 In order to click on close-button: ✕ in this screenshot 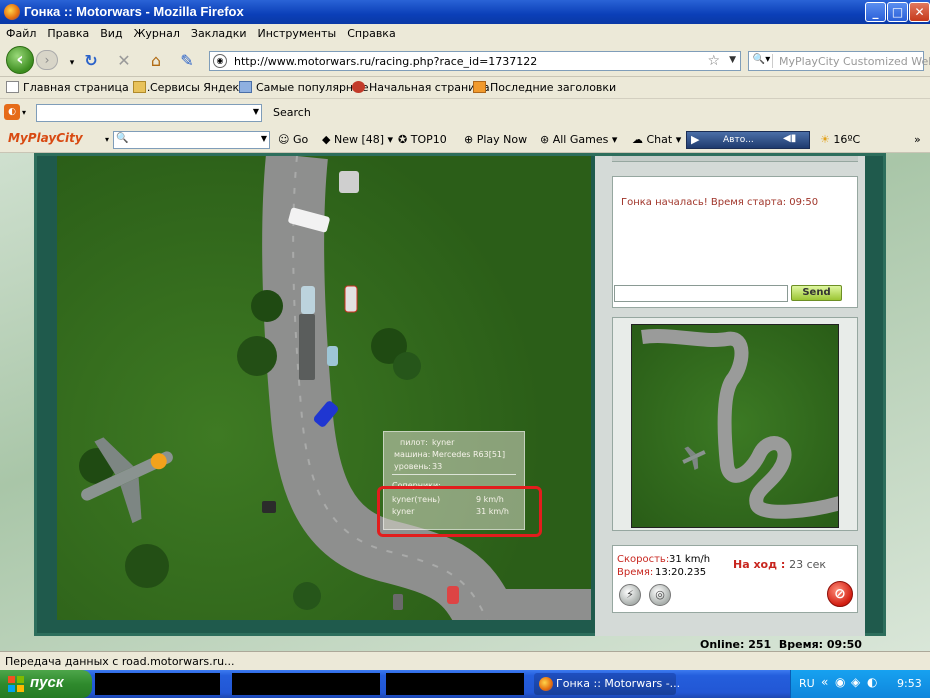, I will do `click(919, 12)`.